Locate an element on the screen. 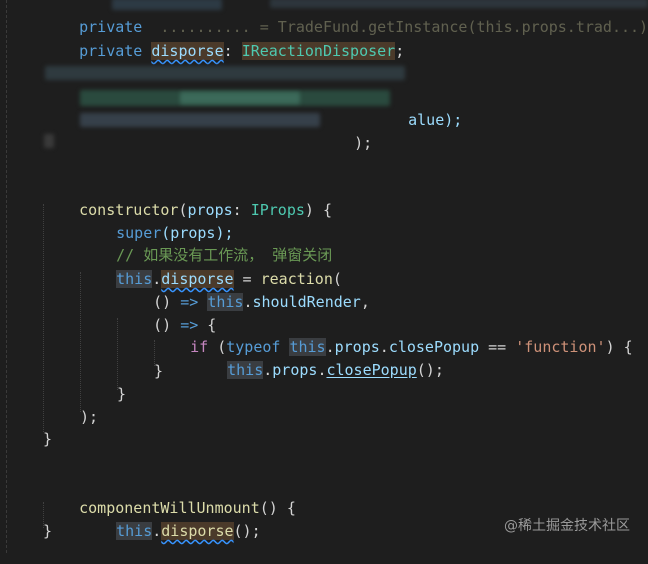  obscured-tail: alue); is located at coordinates (435, 120).